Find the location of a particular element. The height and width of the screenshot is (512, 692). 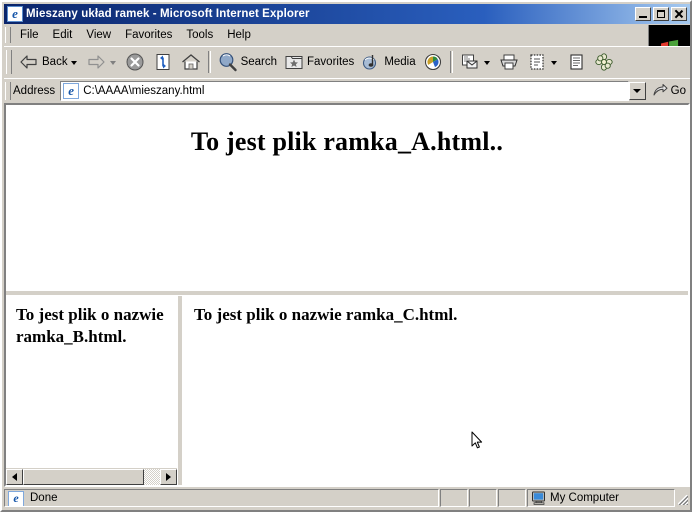

discuss-button is located at coordinates (576, 62).